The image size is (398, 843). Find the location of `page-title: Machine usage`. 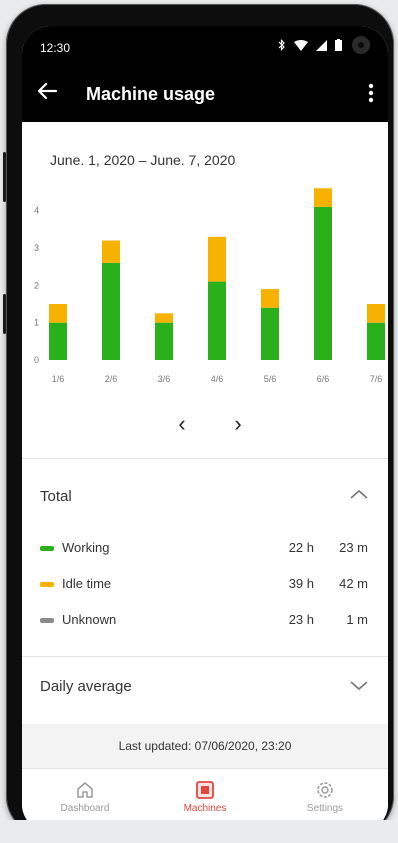

page-title: Machine usage is located at coordinates (151, 94).